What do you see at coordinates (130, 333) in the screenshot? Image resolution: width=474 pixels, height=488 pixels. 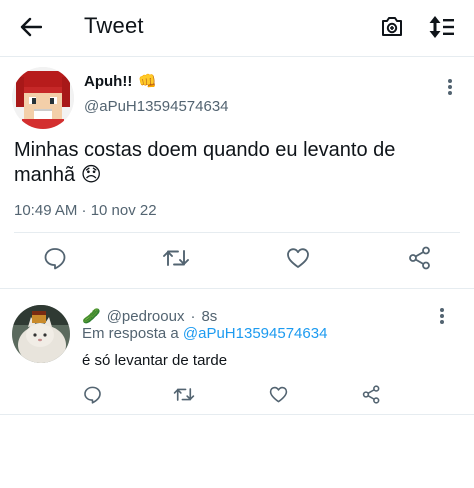 I see `reply-to-prefix: Em resposta a` at bounding box center [130, 333].